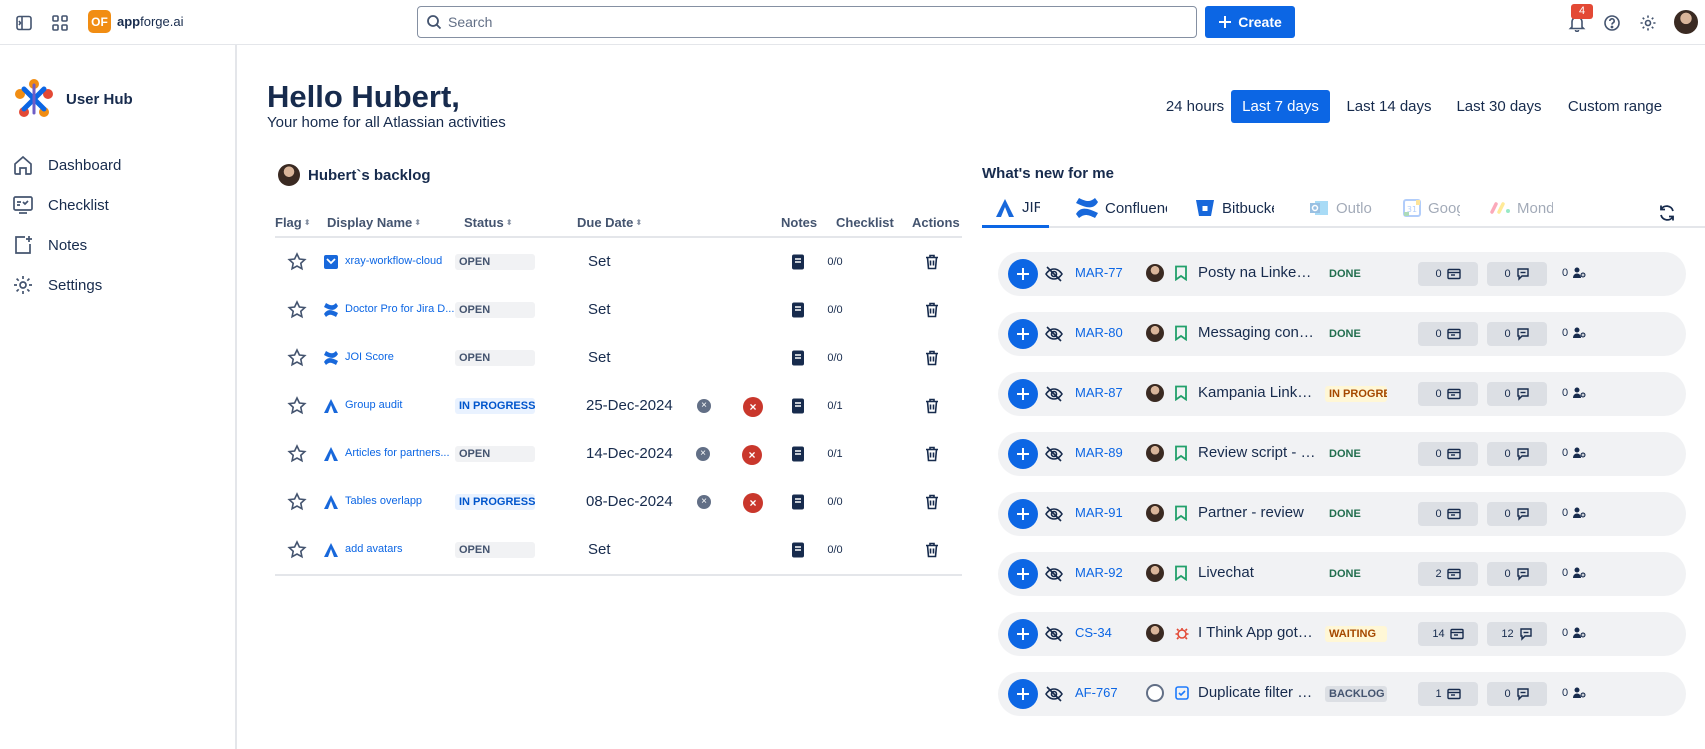 The height and width of the screenshot is (749, 1705). What do you see at coordinates (405, 405) in the screenshot?
I see `display-name-link: Group audit` at bounding box center [405, 405].